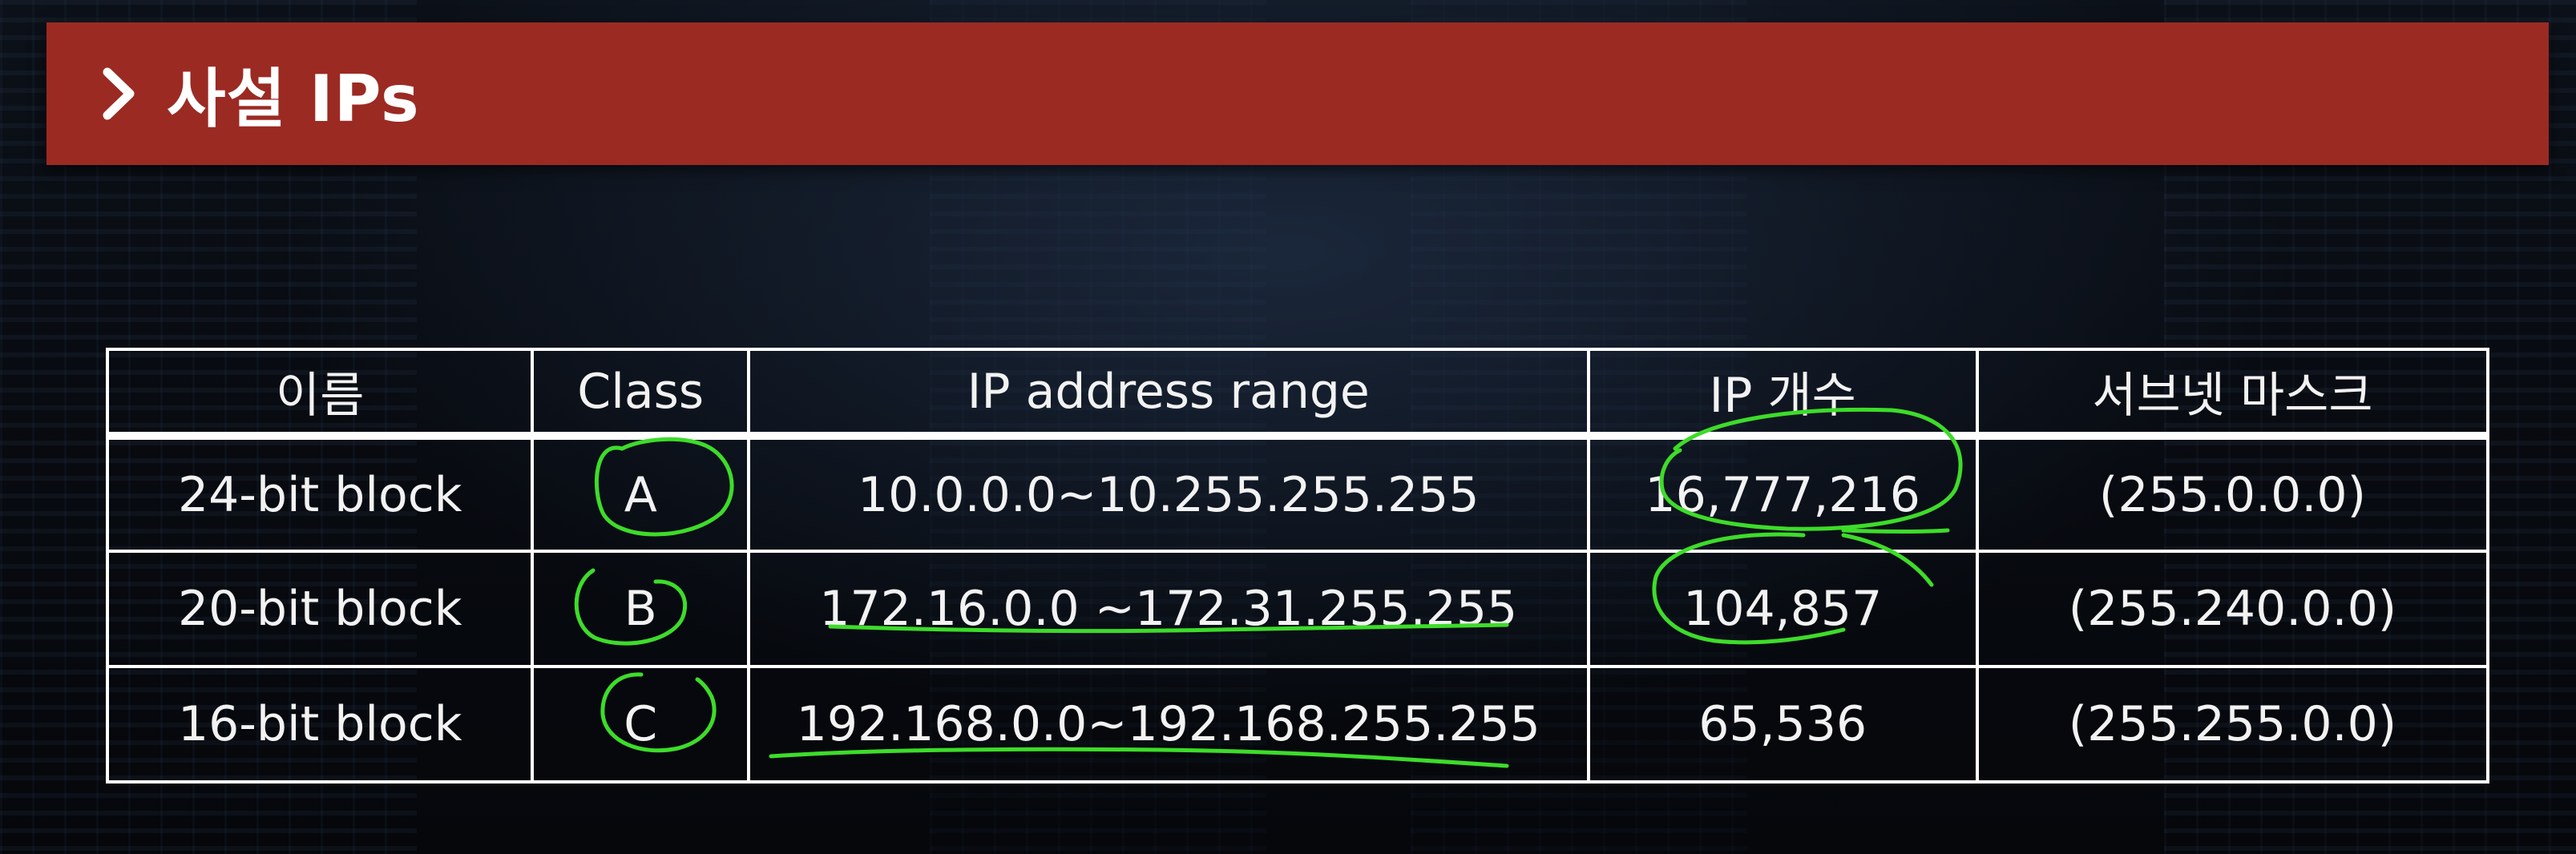  What do you see at coordinates (641, 725) in the screenshot?
I see `cell-class: C` at bounding box center [641, 725].